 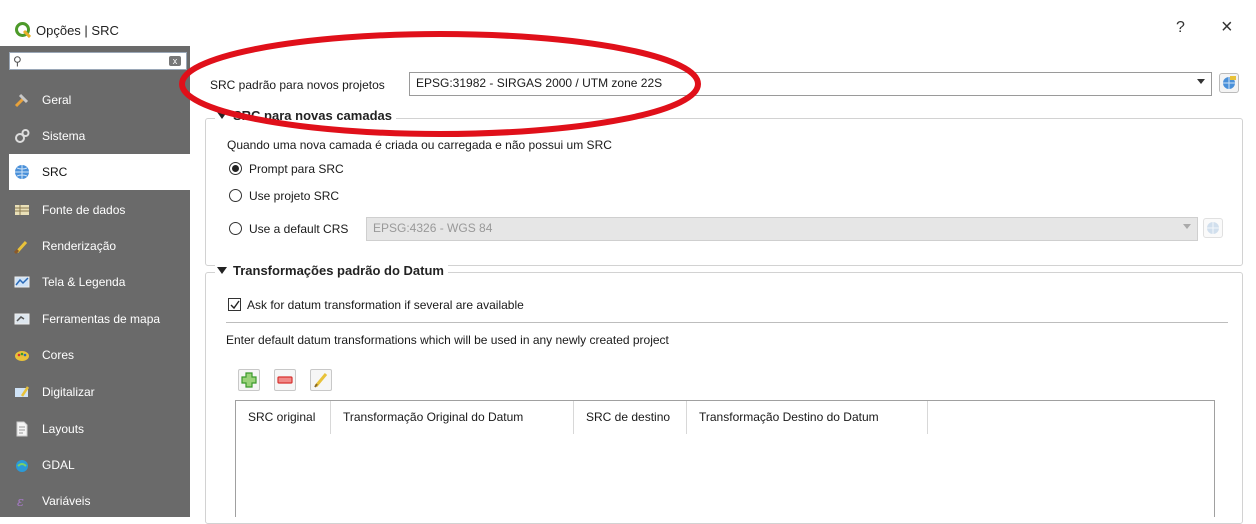 I want to click on column-header: Transformação Destino do Datum, so click(x=807, y=417).